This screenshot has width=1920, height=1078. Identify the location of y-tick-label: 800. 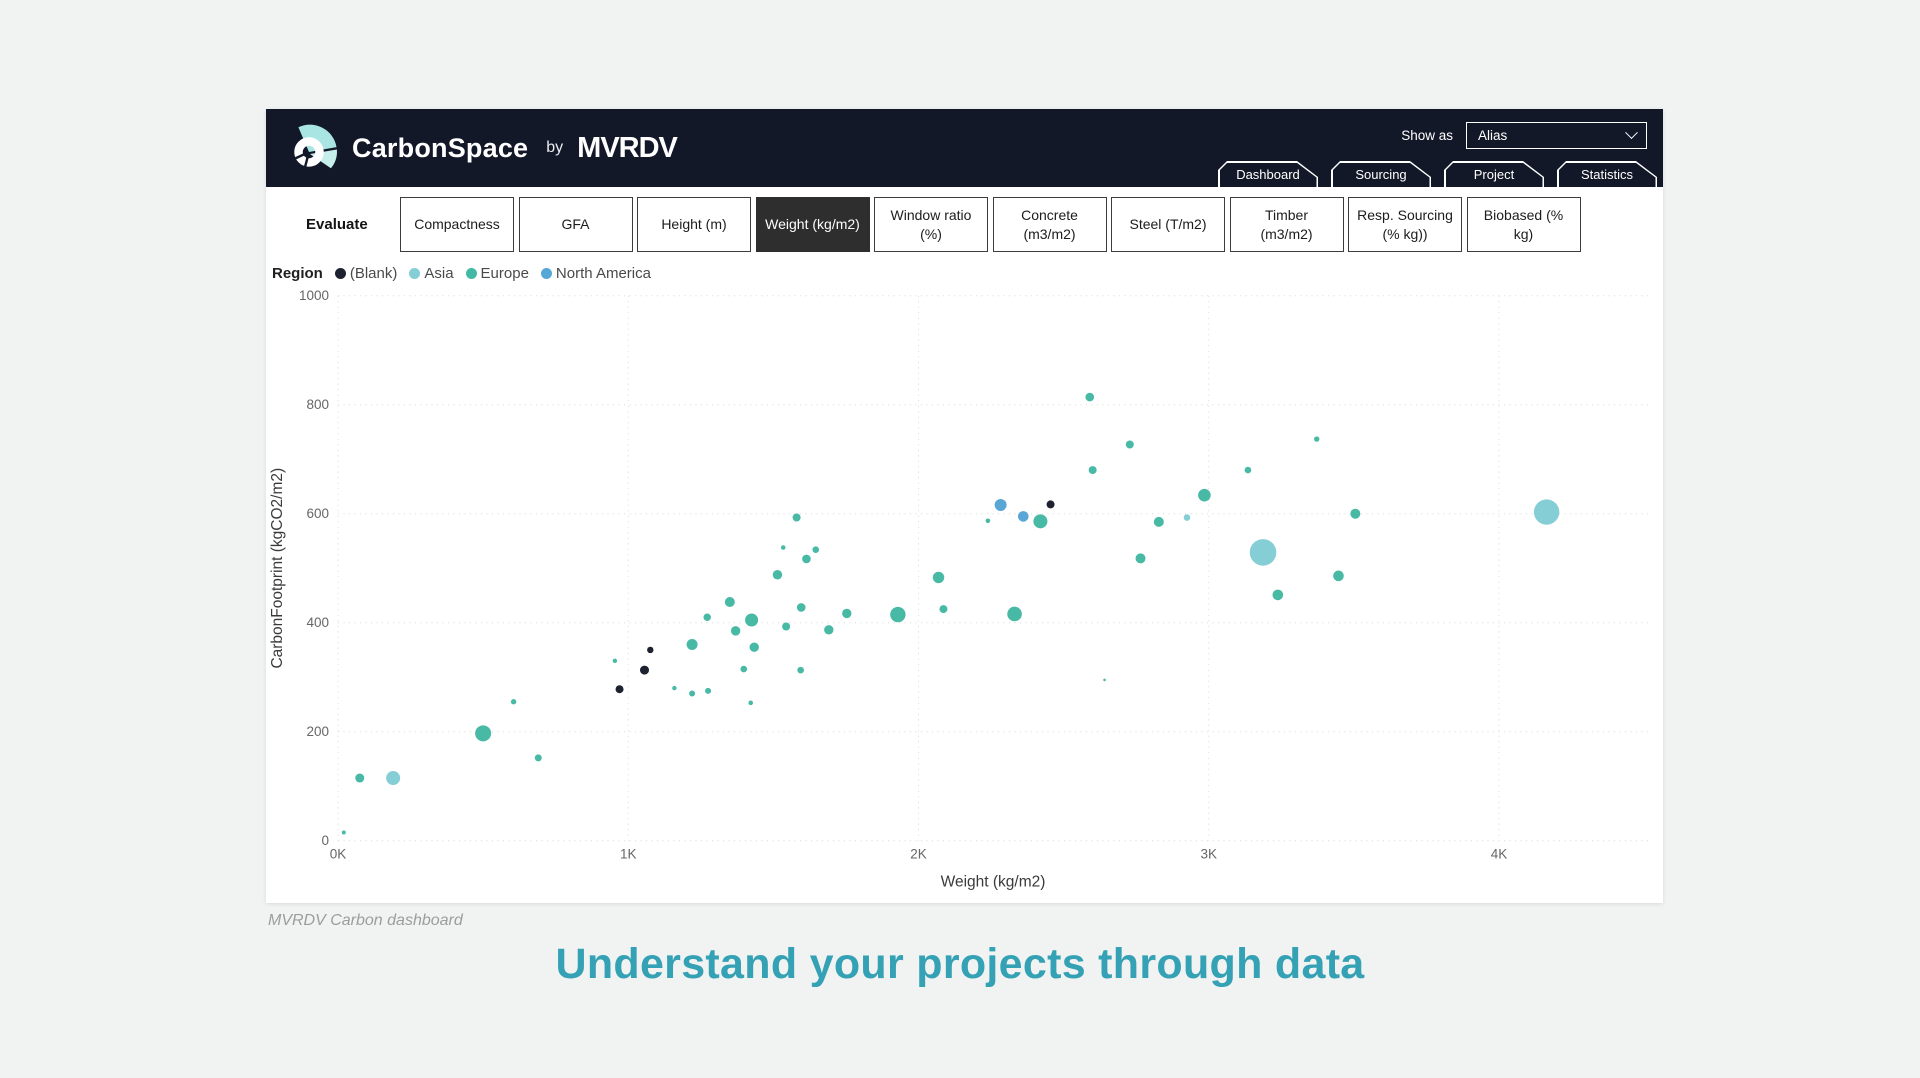
(317, 404).